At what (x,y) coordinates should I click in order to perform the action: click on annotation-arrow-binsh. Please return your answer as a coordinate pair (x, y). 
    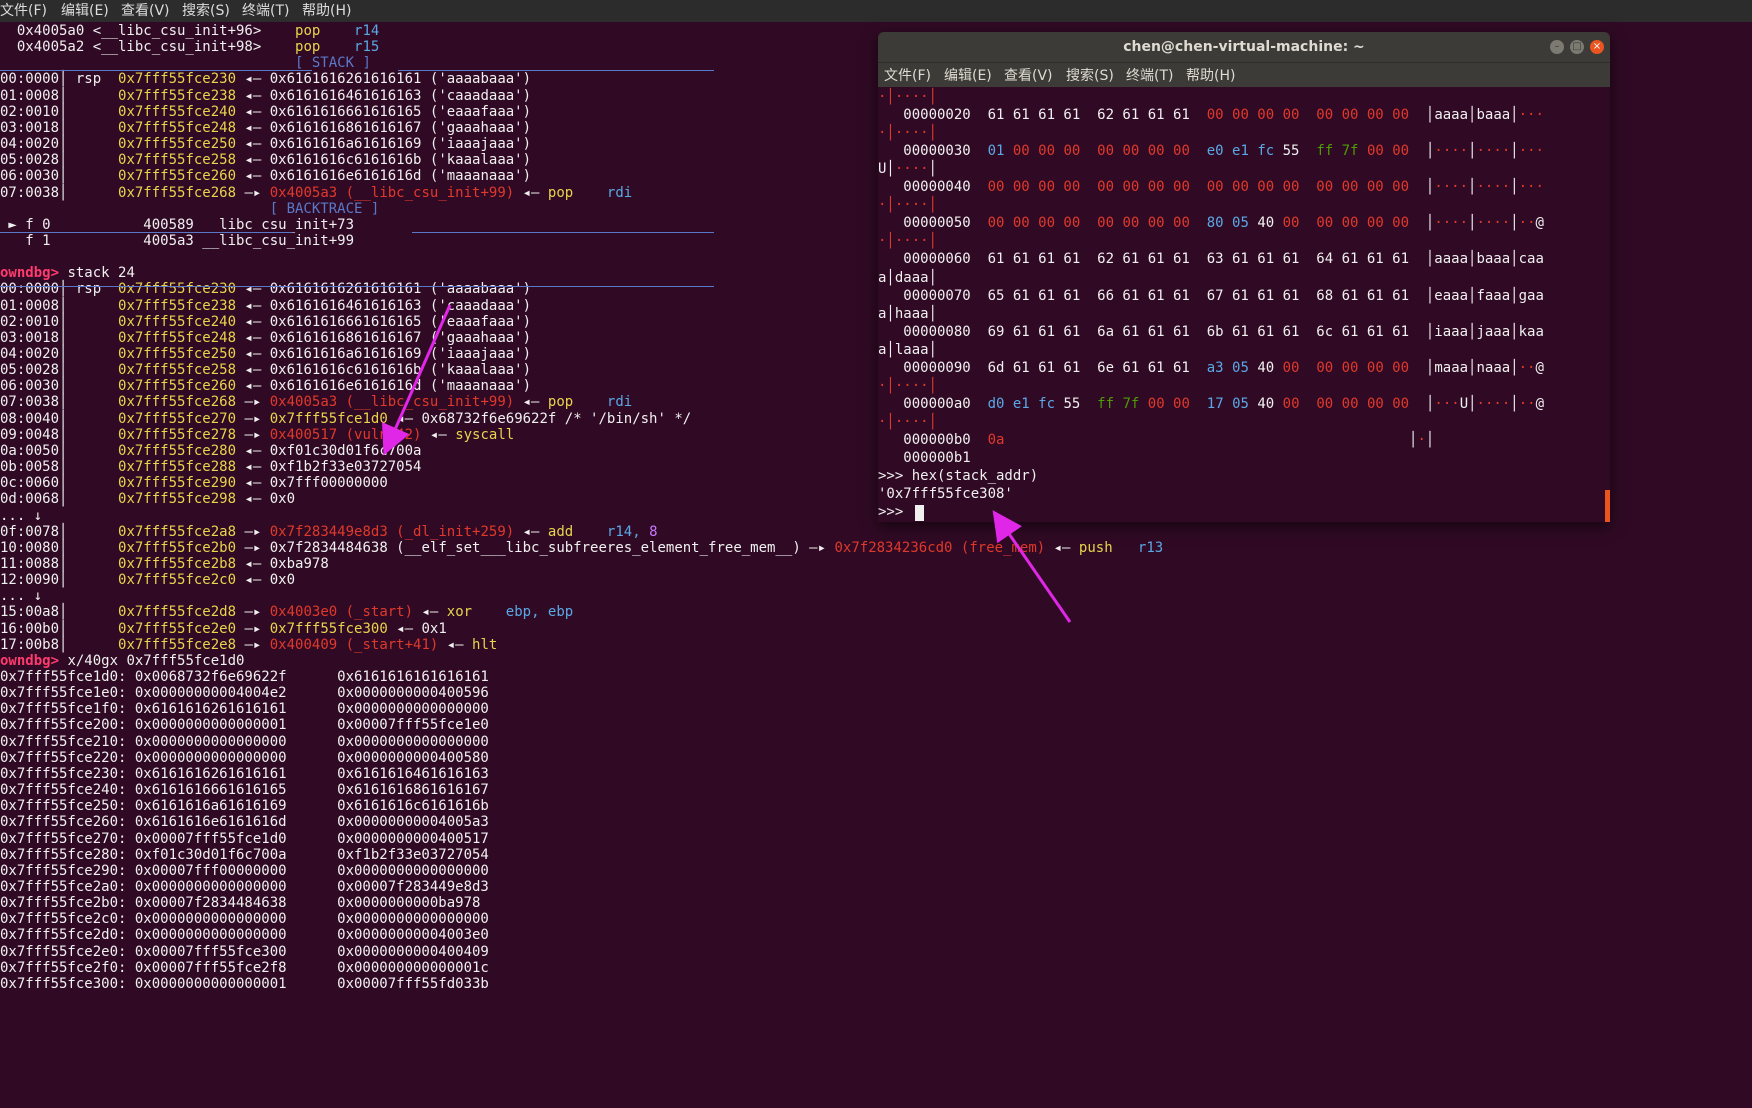
    Looking at the image, I should click on (416, 380).